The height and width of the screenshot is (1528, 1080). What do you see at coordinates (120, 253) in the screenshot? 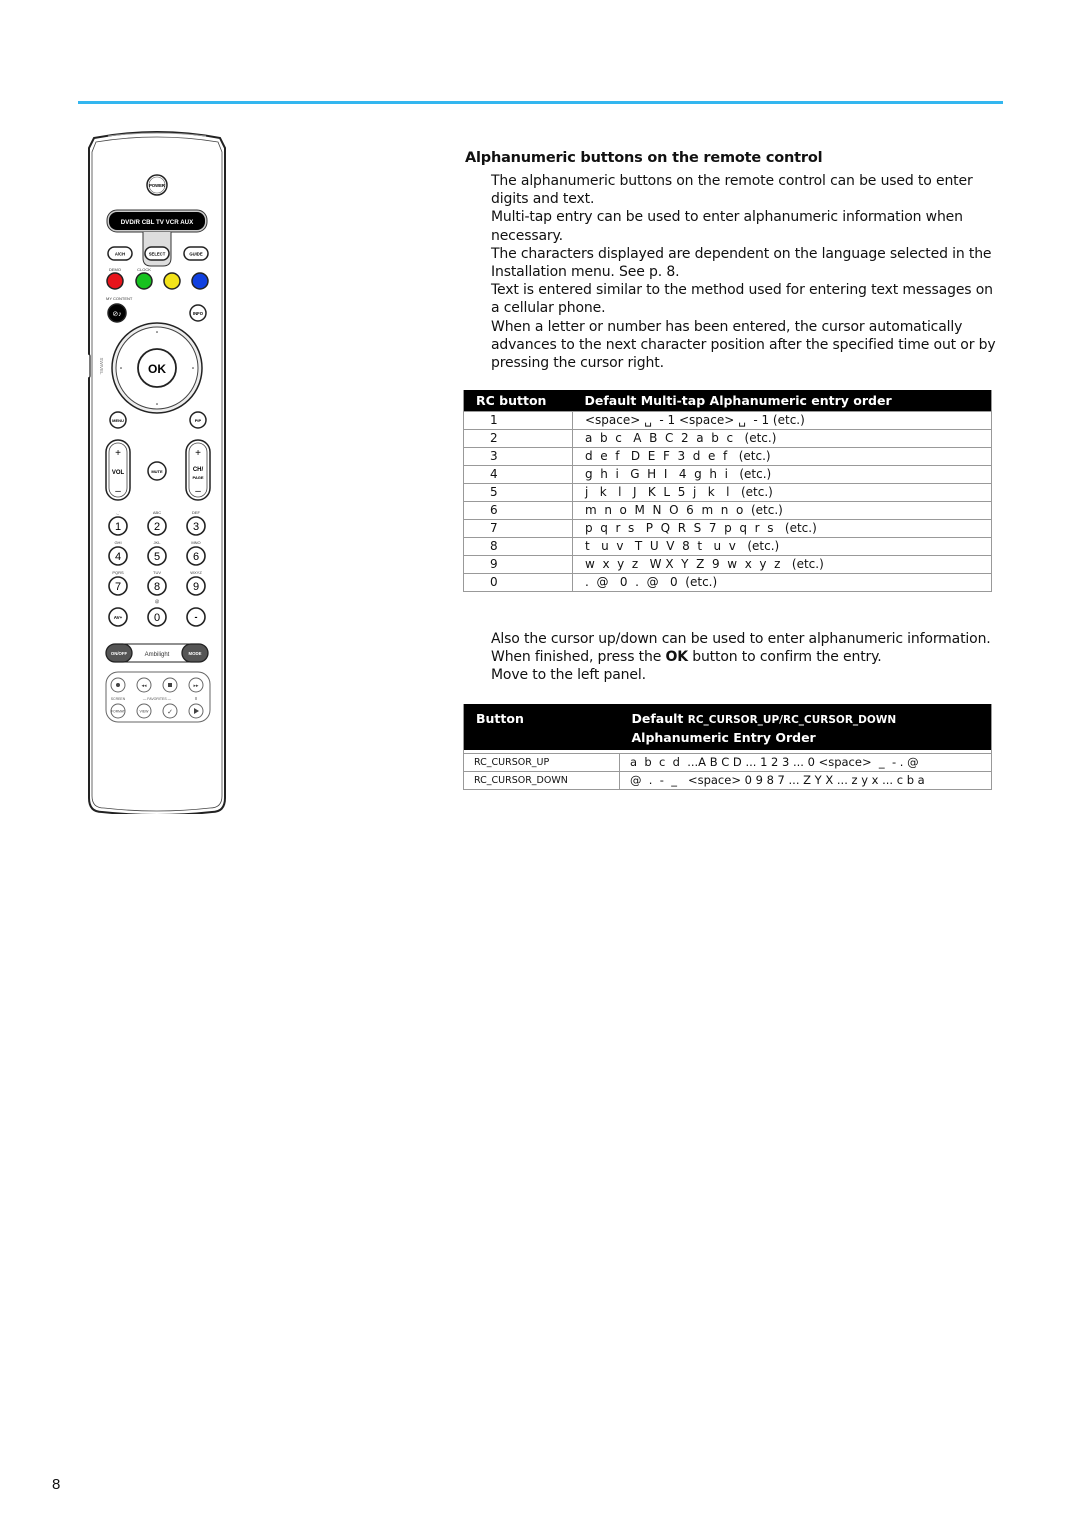
I see `ach-button: A/CH` at bounding box center [120, 253].